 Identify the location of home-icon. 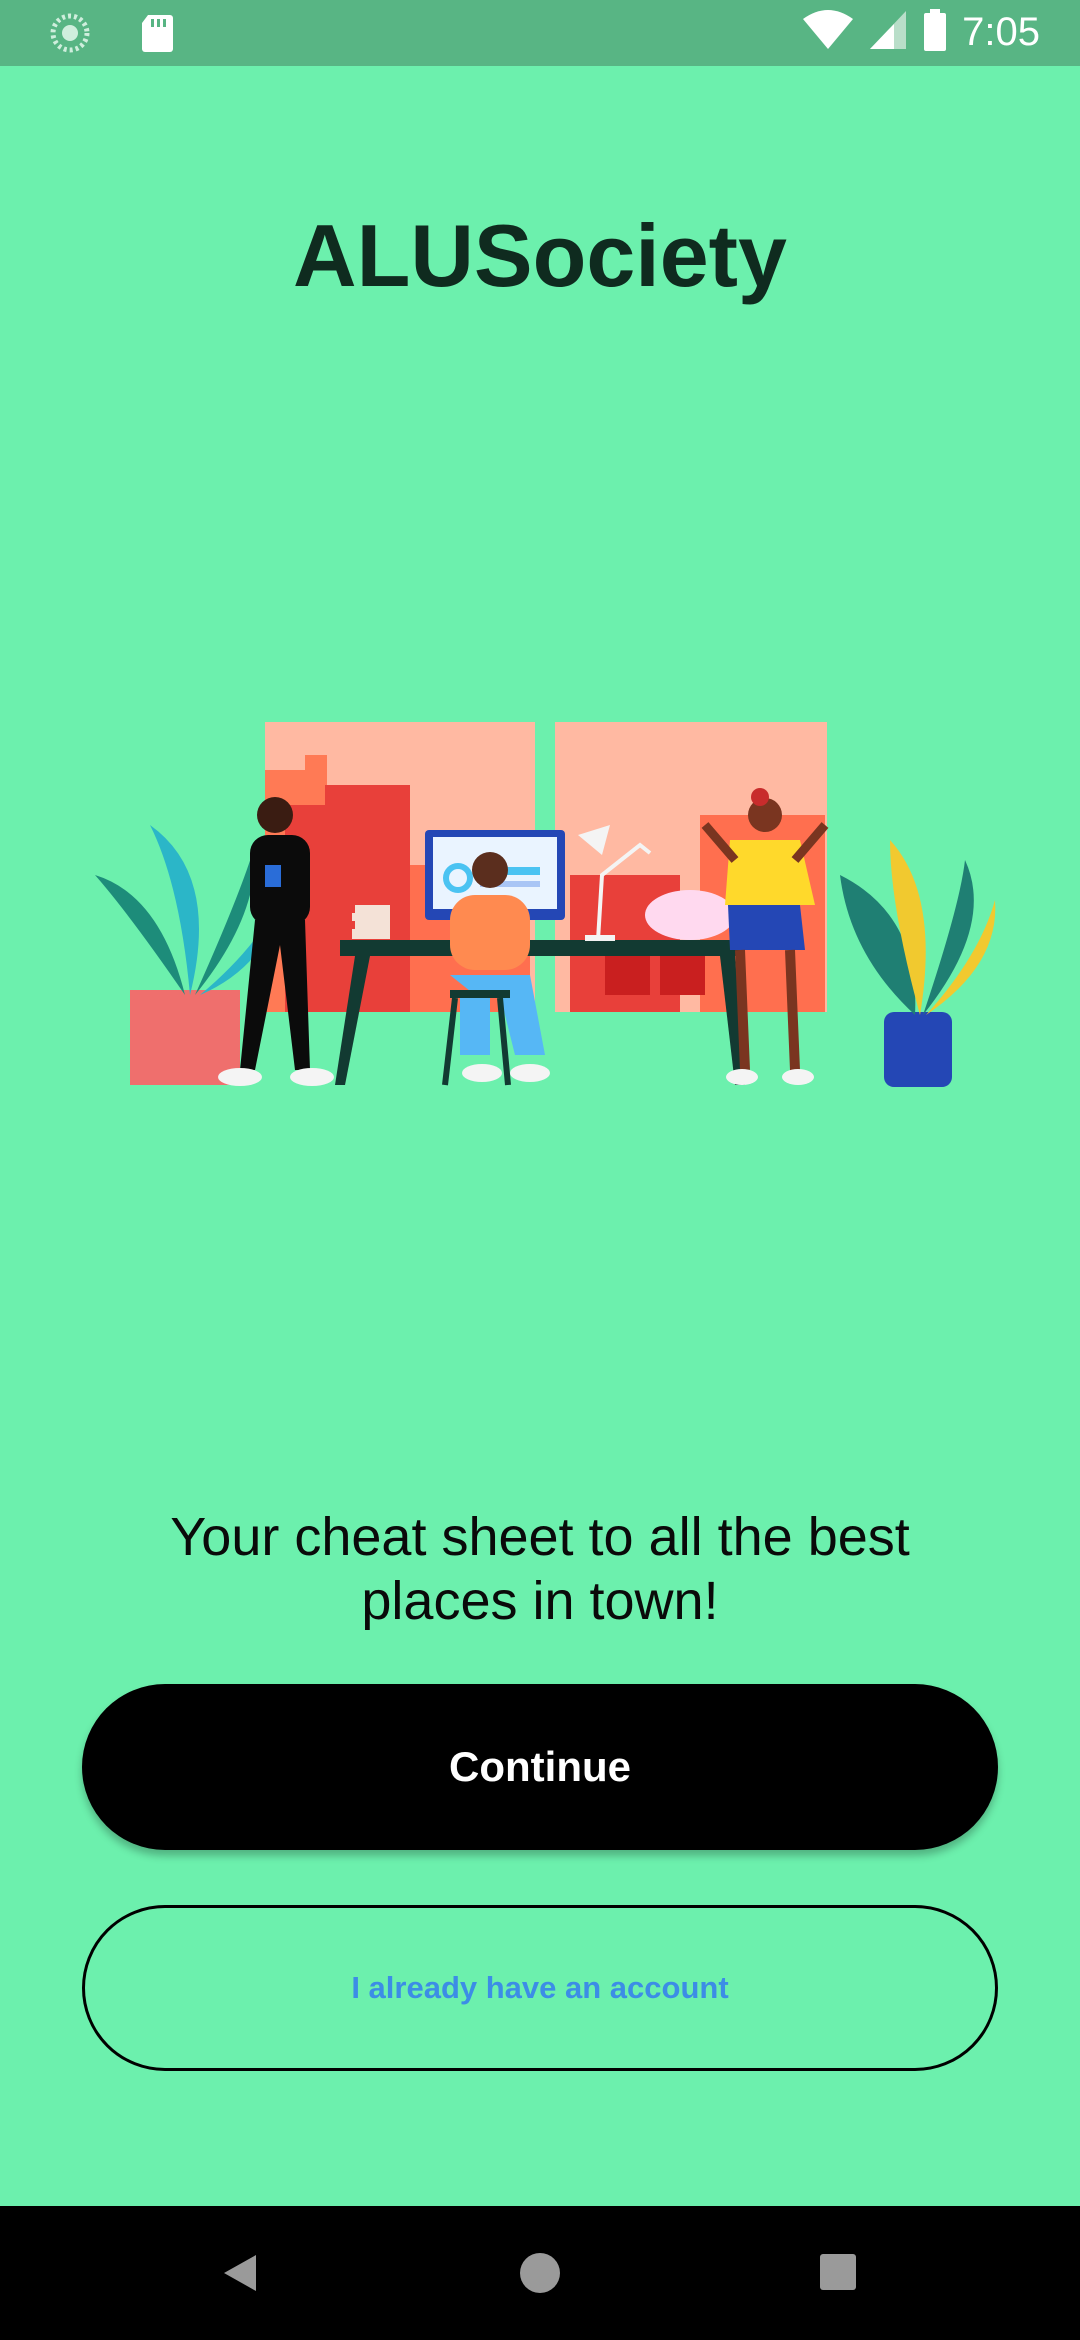
(540, 2273).